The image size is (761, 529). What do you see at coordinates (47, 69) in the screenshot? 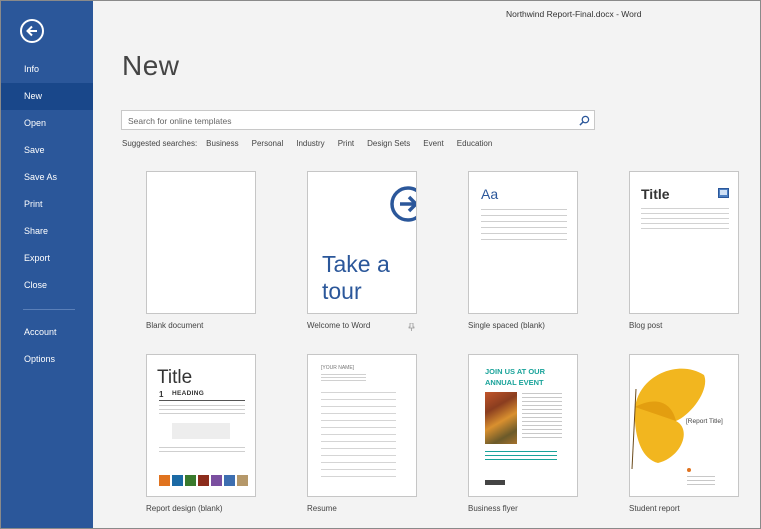
I see `nav-item-info: Info` at bounding box center [47, 69].